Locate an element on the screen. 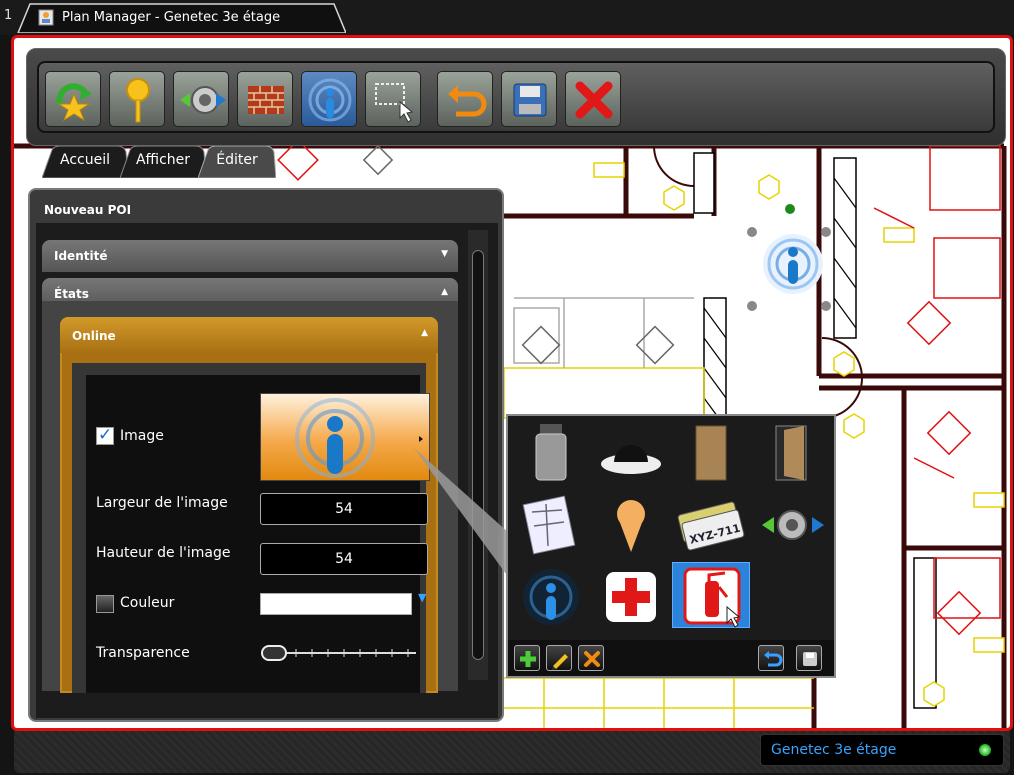 This screenshot has height=775, width=1014. add-poi-button is located at coordinates (137, 99).